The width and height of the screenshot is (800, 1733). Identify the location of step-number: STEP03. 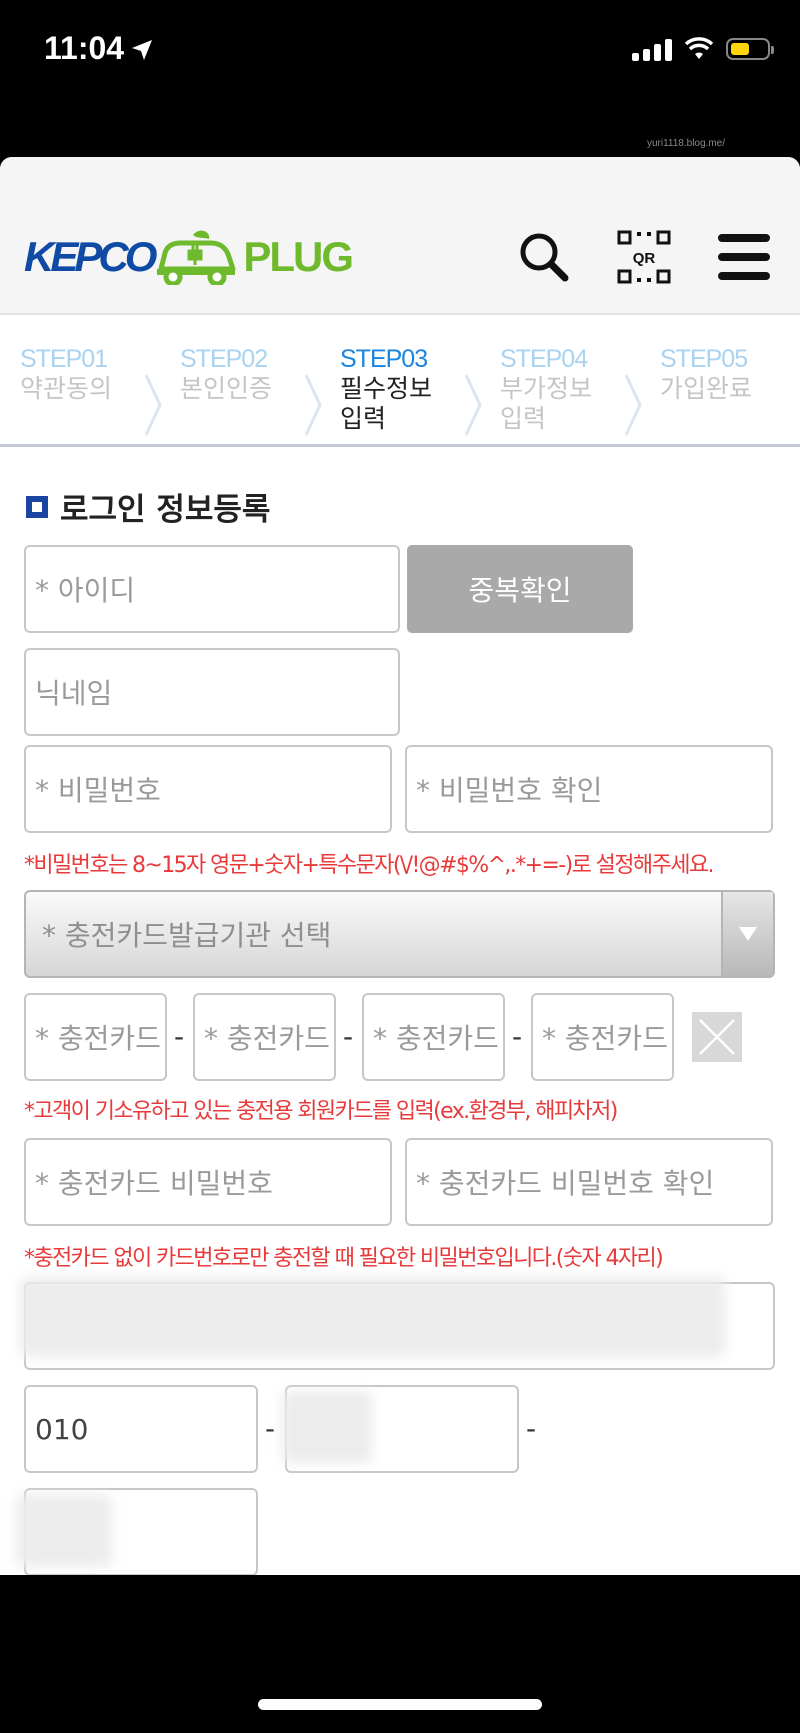
(384, 359).